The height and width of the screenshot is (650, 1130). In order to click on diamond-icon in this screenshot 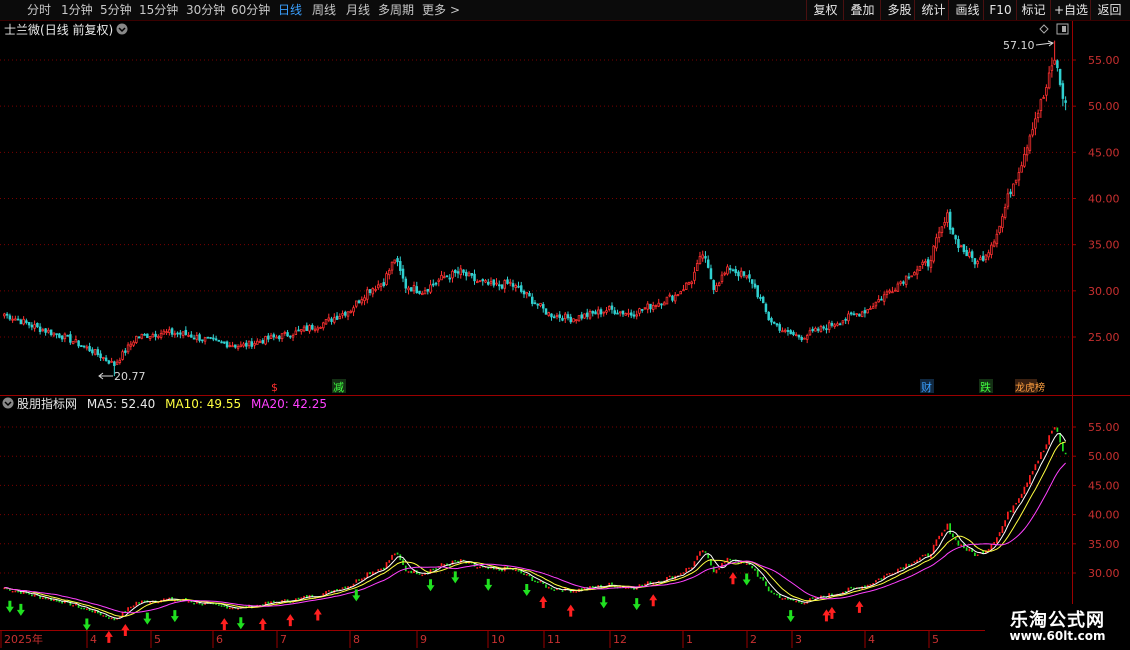, I will do `click(1044, 29)`.